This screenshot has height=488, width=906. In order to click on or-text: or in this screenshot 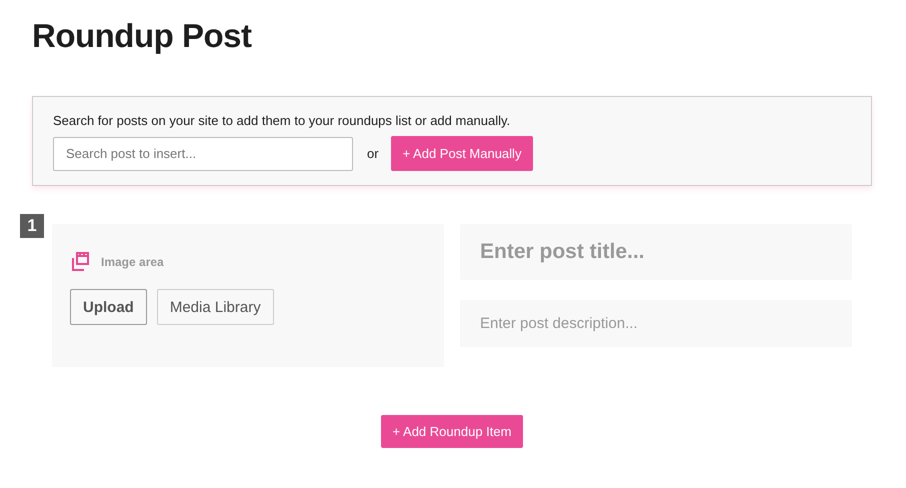, I will do `click(373, 153)`.